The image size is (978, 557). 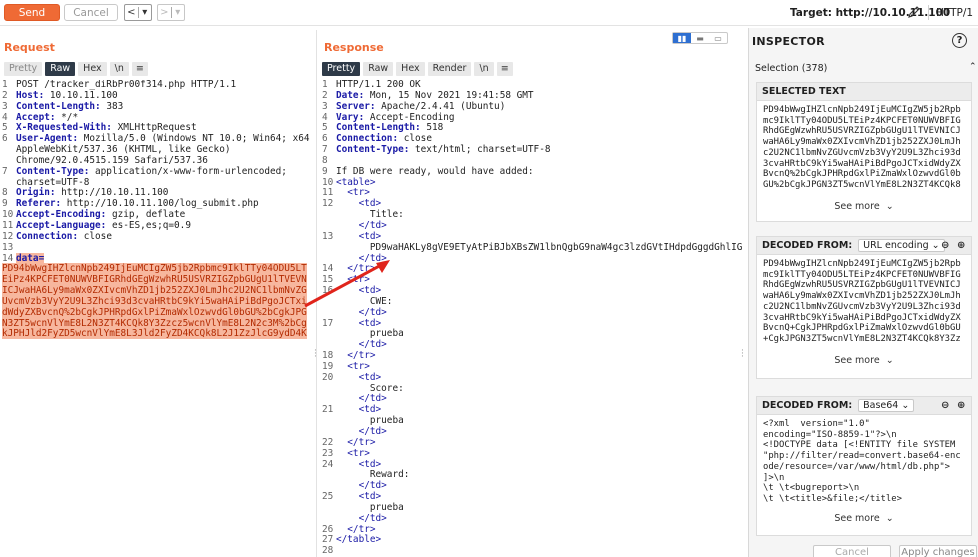 I want to click on apply-changes-button: Apply changes, so click(x=938, y=551).